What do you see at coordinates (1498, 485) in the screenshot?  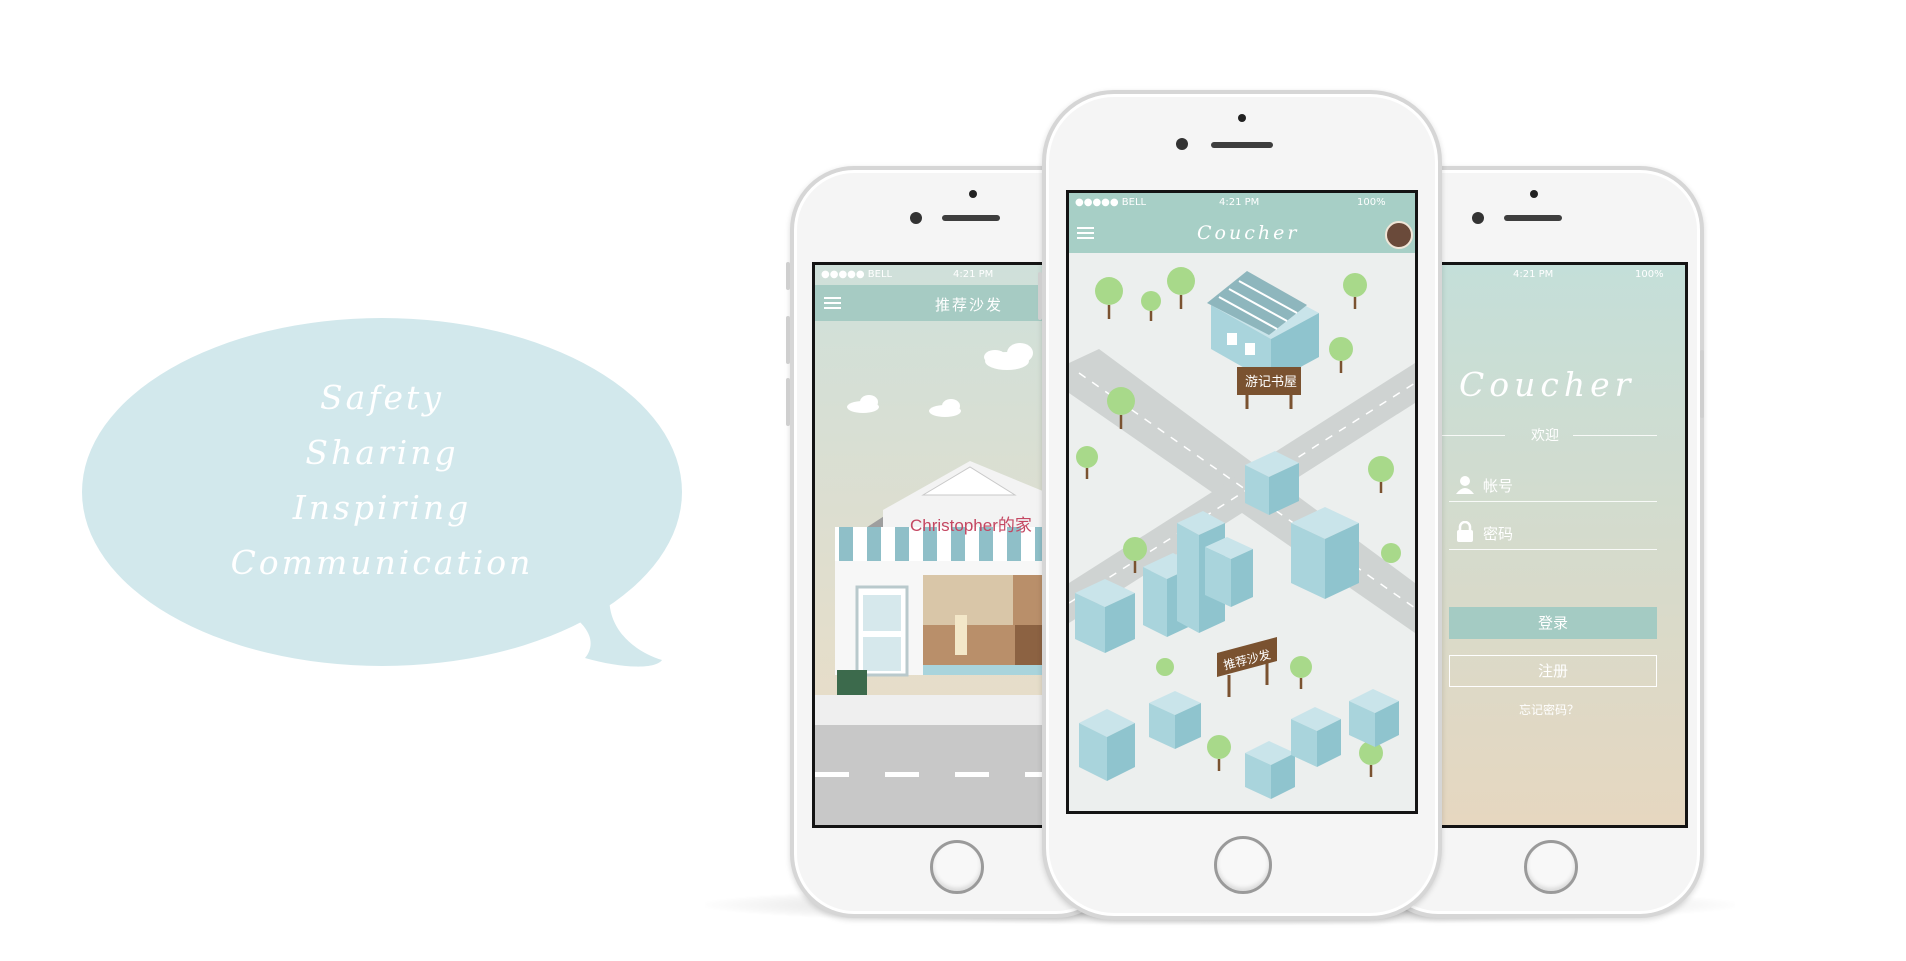 I see `account-field: 帐号` at bounding box center [1498, 485].